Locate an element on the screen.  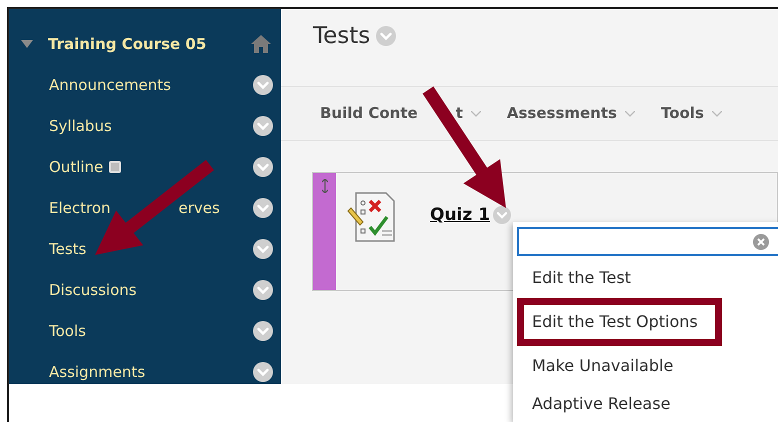
sidebar-link: Assignments is located at coordinates (97, 372).